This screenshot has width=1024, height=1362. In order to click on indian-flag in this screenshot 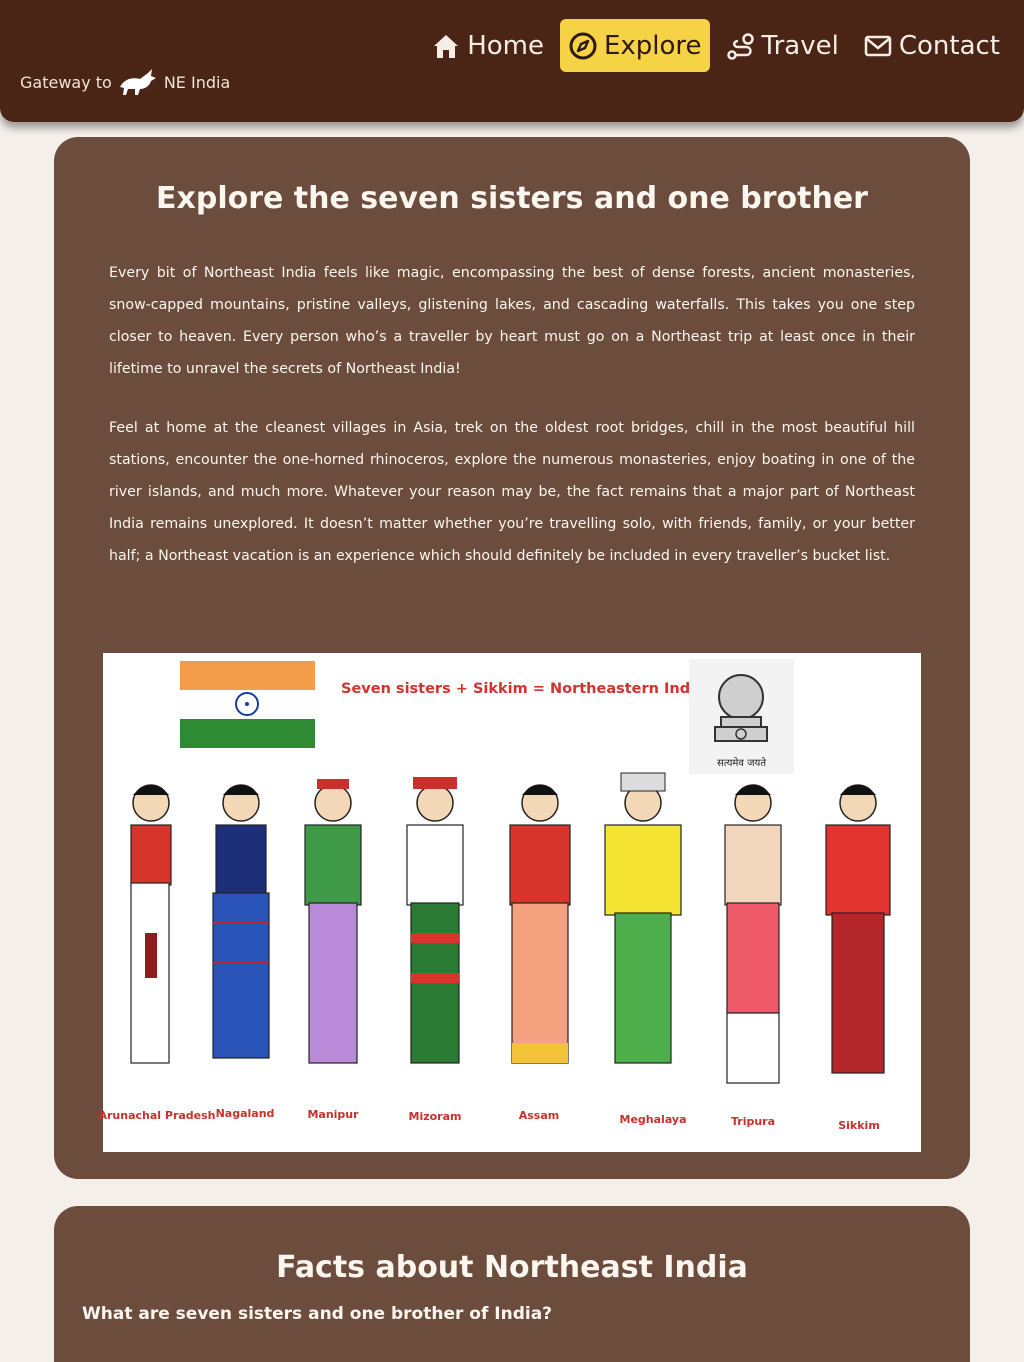, I will do `click(247, 704)`.